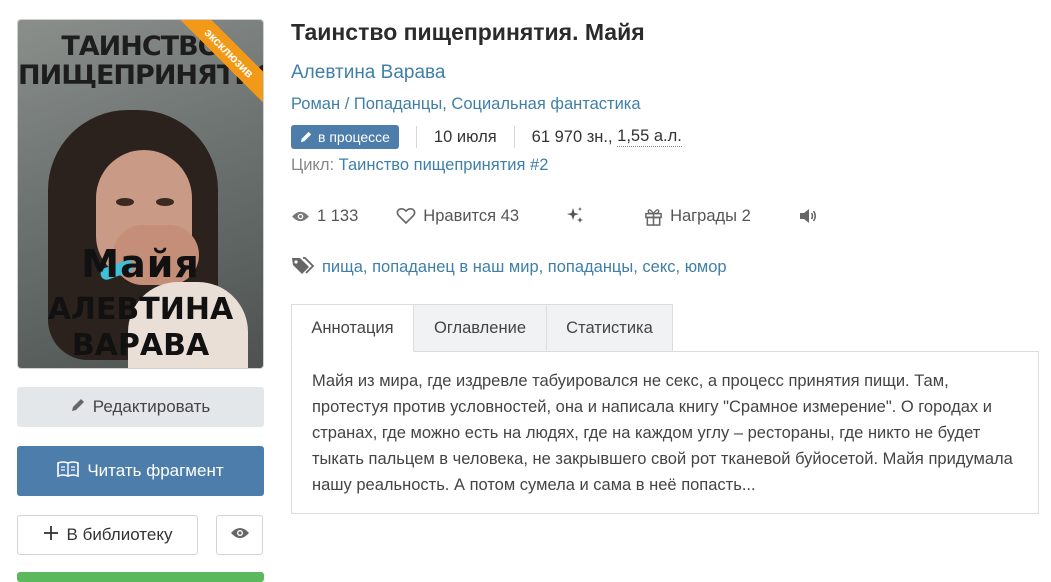  Describe the element at coordinates (746, 215) in the screenshot. I see `awards-count: 2` at that location.